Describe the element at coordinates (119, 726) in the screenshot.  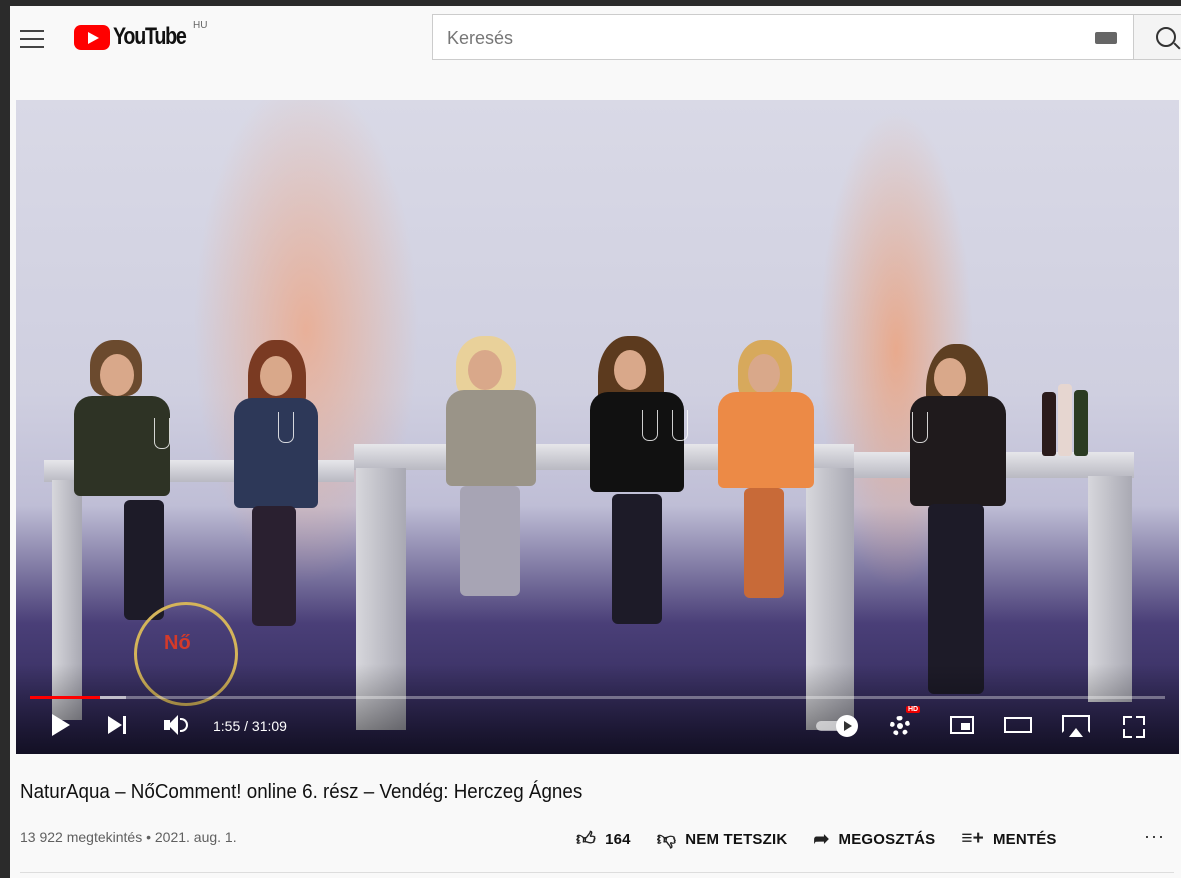
I see `next-video-icon` at that location.